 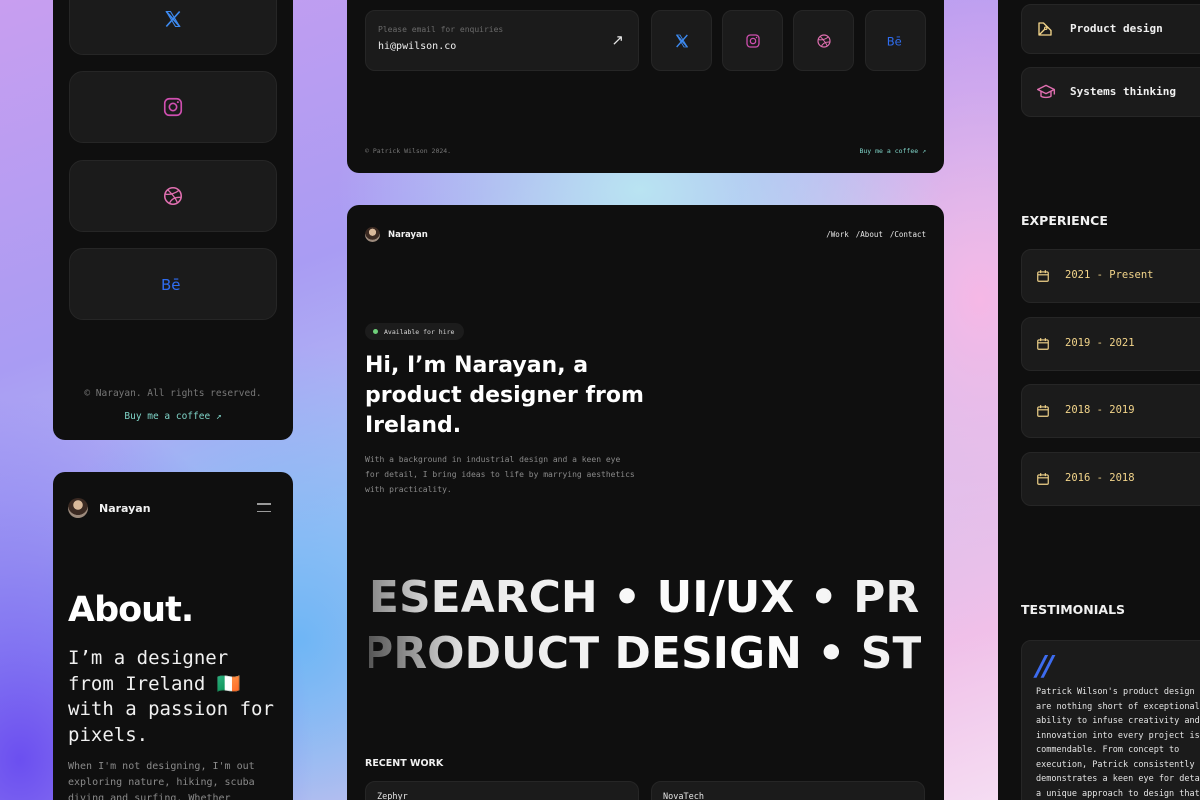 I want to click on nav-work-link: /Work, so click(x=837, y=234).